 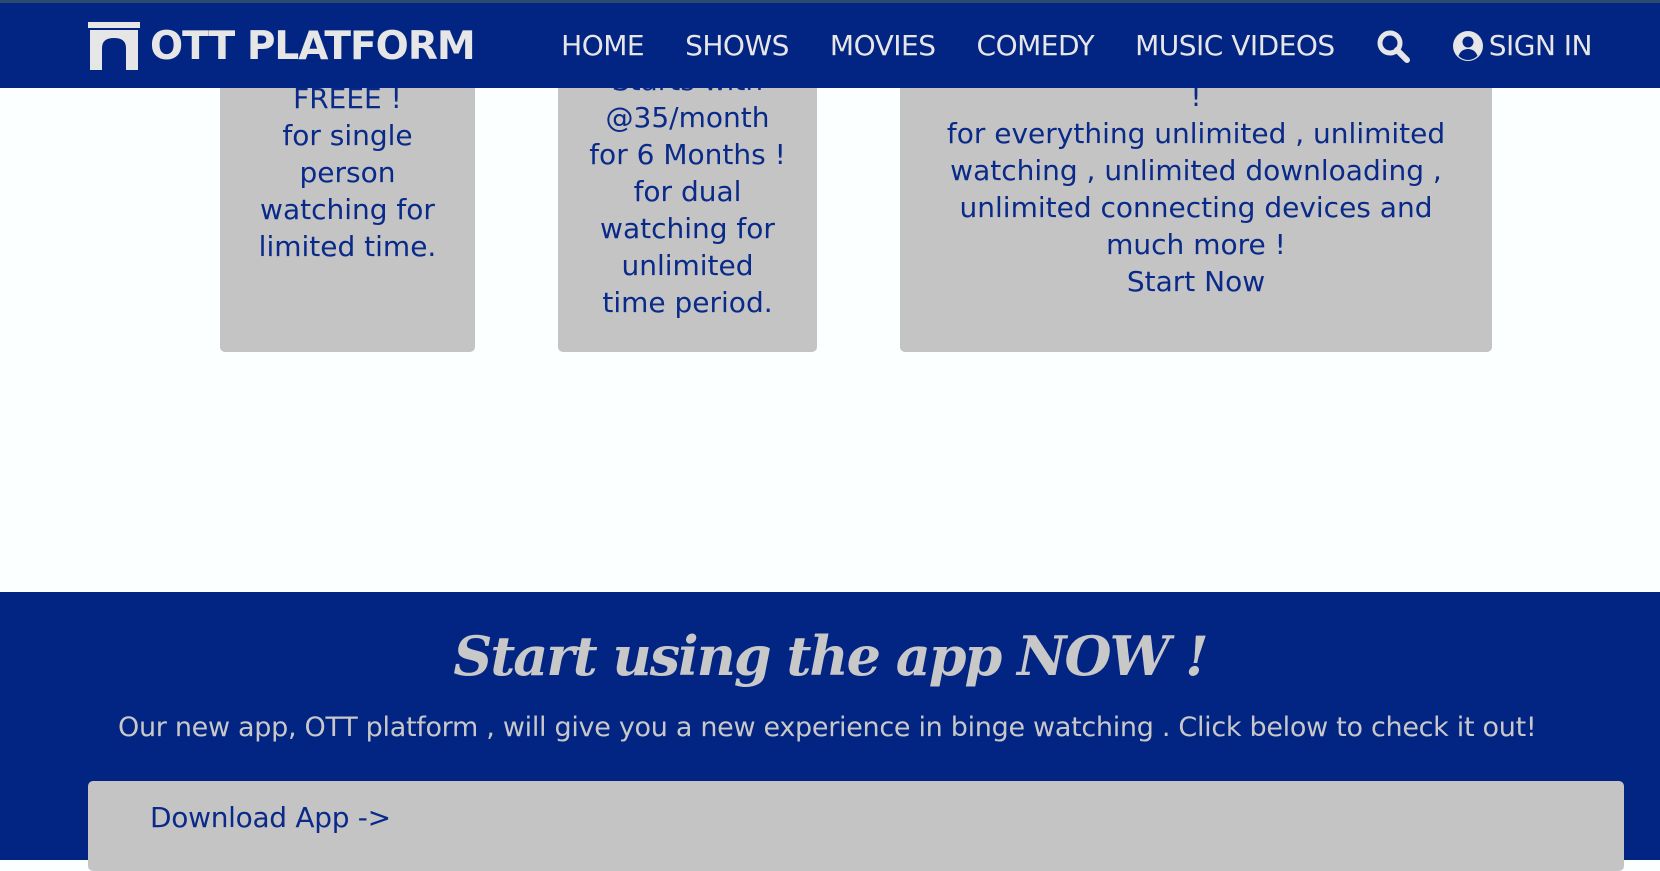 I want to click on nav-link-home: HOME, so click(x=602, y=45).